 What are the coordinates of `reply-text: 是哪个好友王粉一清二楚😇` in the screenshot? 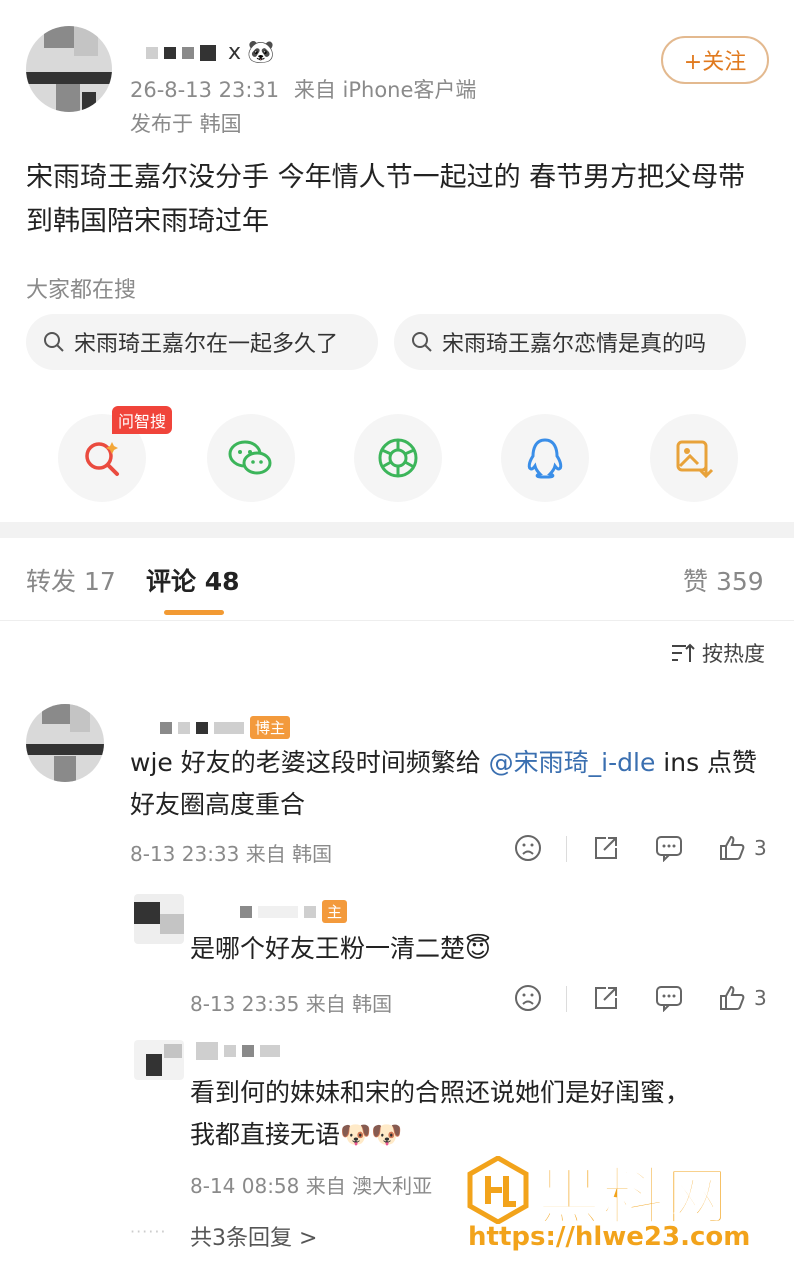 It's located at (340, 949).